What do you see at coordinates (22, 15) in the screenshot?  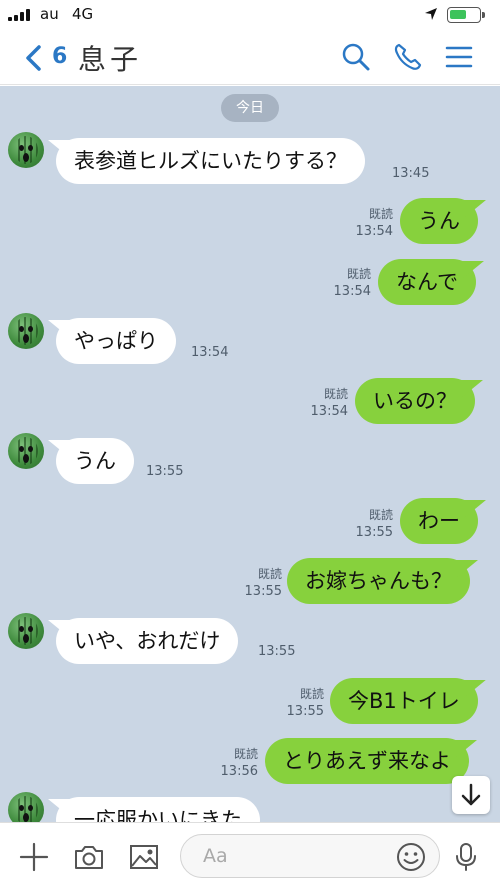 I see `signal-icon` at bounding box center [22, 15].